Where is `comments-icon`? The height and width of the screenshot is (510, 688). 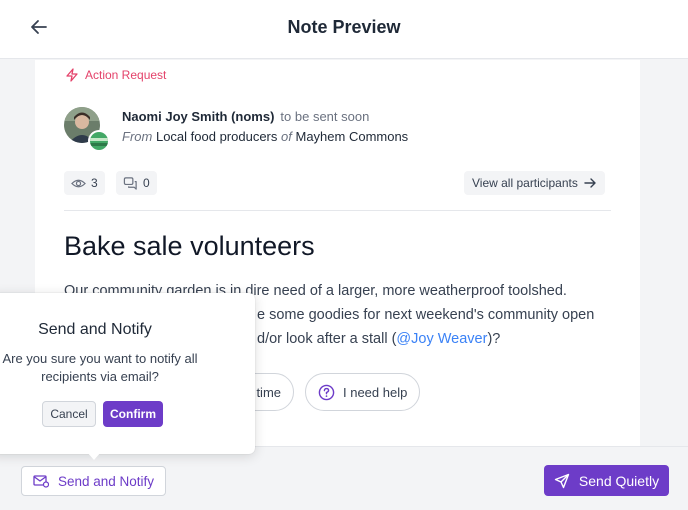 comments-icon is located at coordinates (130, 183).